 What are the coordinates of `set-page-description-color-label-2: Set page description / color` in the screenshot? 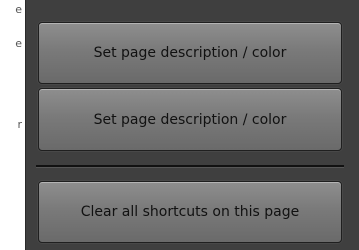 It's located at (190, 119).